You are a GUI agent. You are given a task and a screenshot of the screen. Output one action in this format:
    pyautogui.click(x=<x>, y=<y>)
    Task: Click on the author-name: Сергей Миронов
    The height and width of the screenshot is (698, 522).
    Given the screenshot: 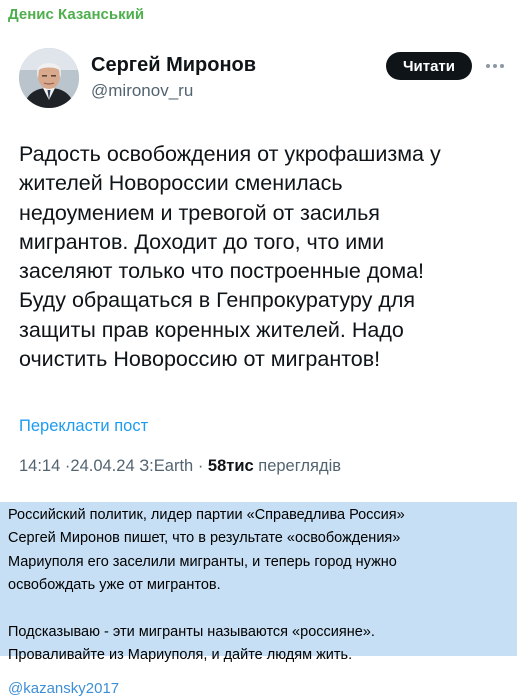 What is the action you would take?
    pyautogui.click(x=173, y=65)
    